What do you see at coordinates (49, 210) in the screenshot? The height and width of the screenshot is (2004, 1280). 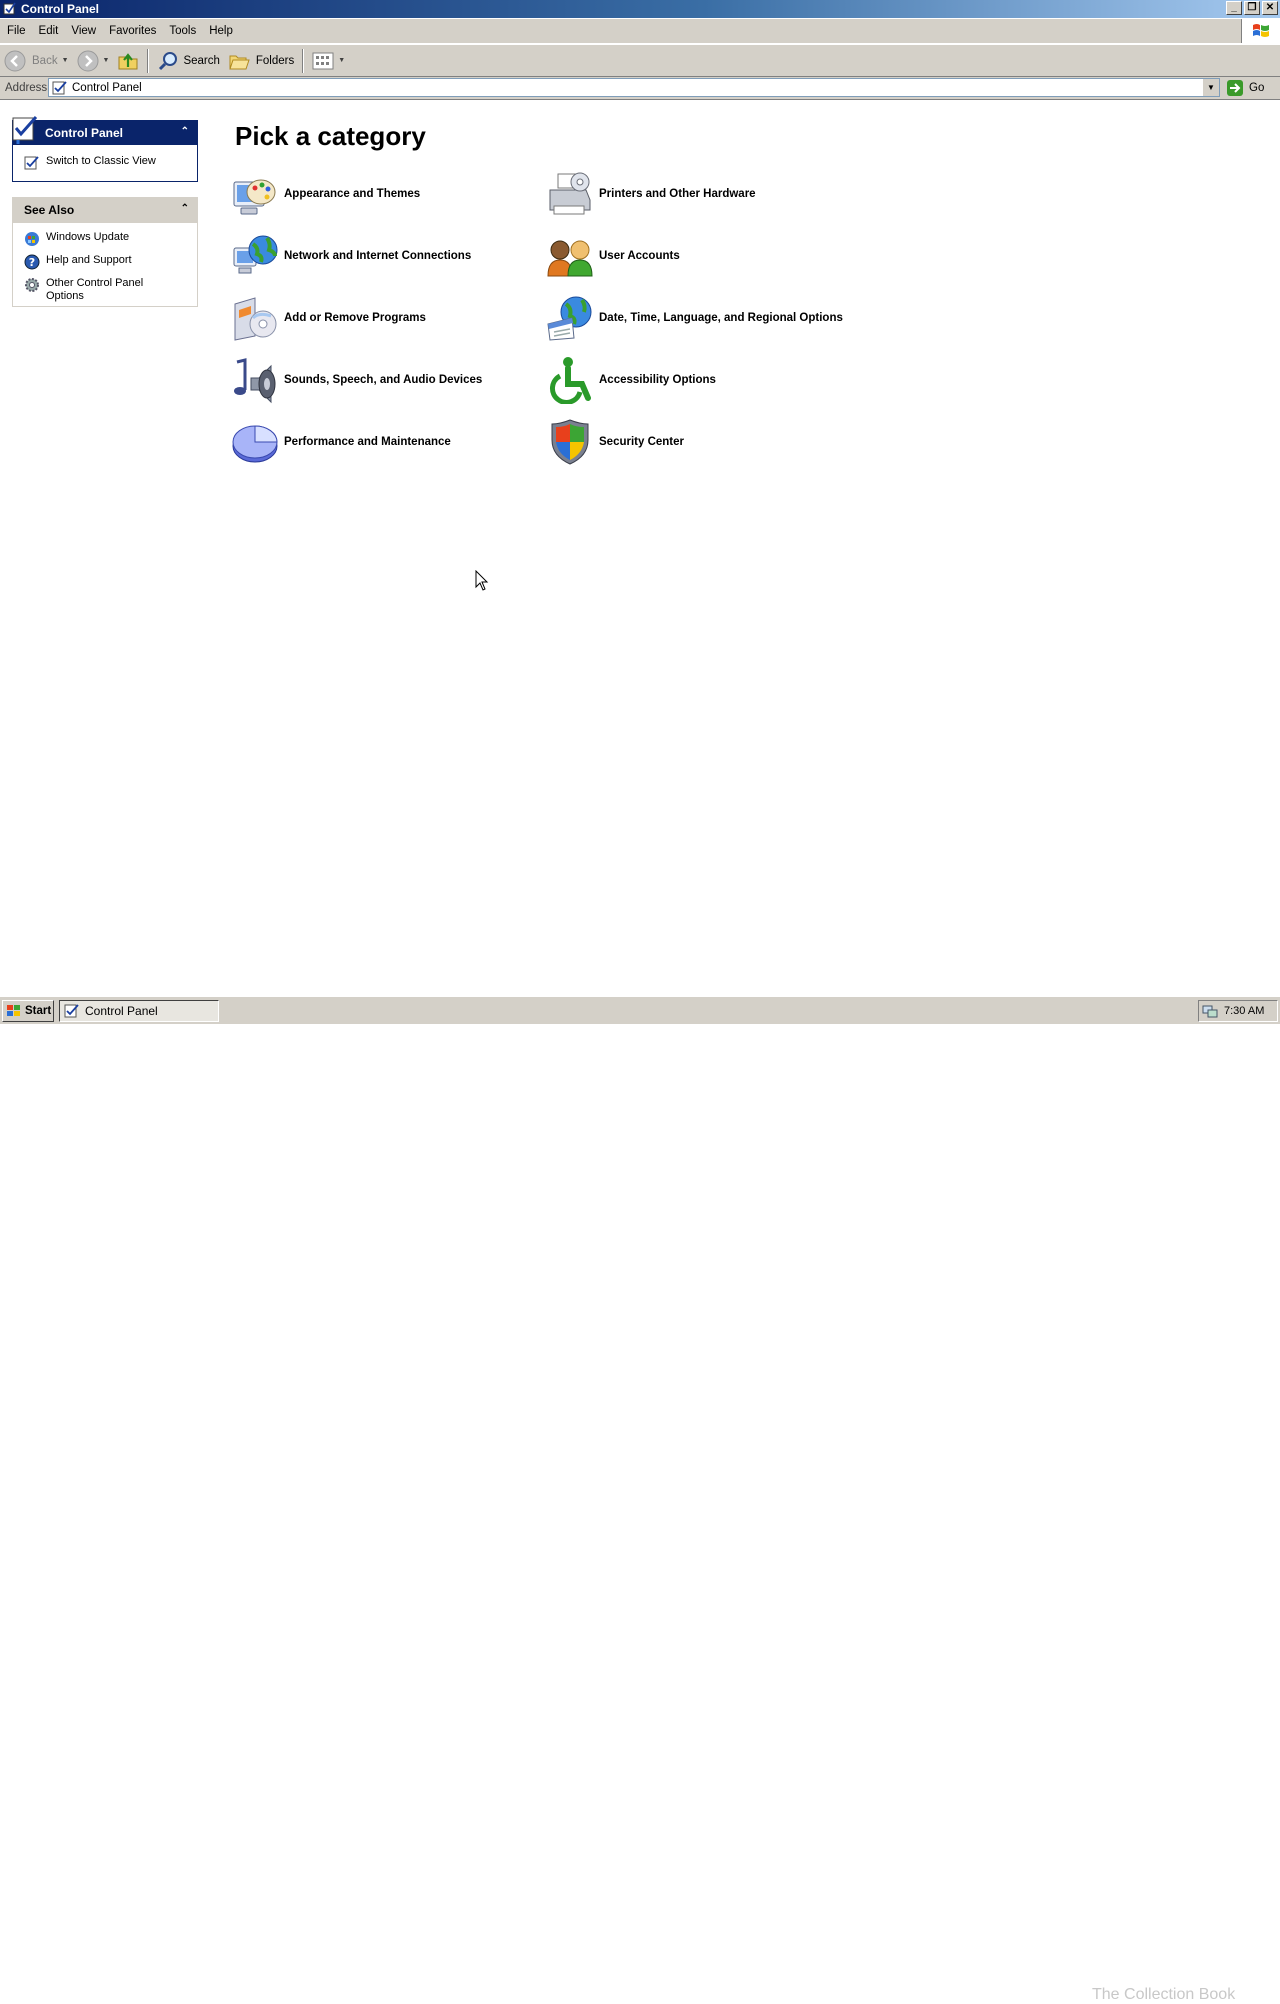 I see `see-also-title: See Also` at bounding box center [49, 210].